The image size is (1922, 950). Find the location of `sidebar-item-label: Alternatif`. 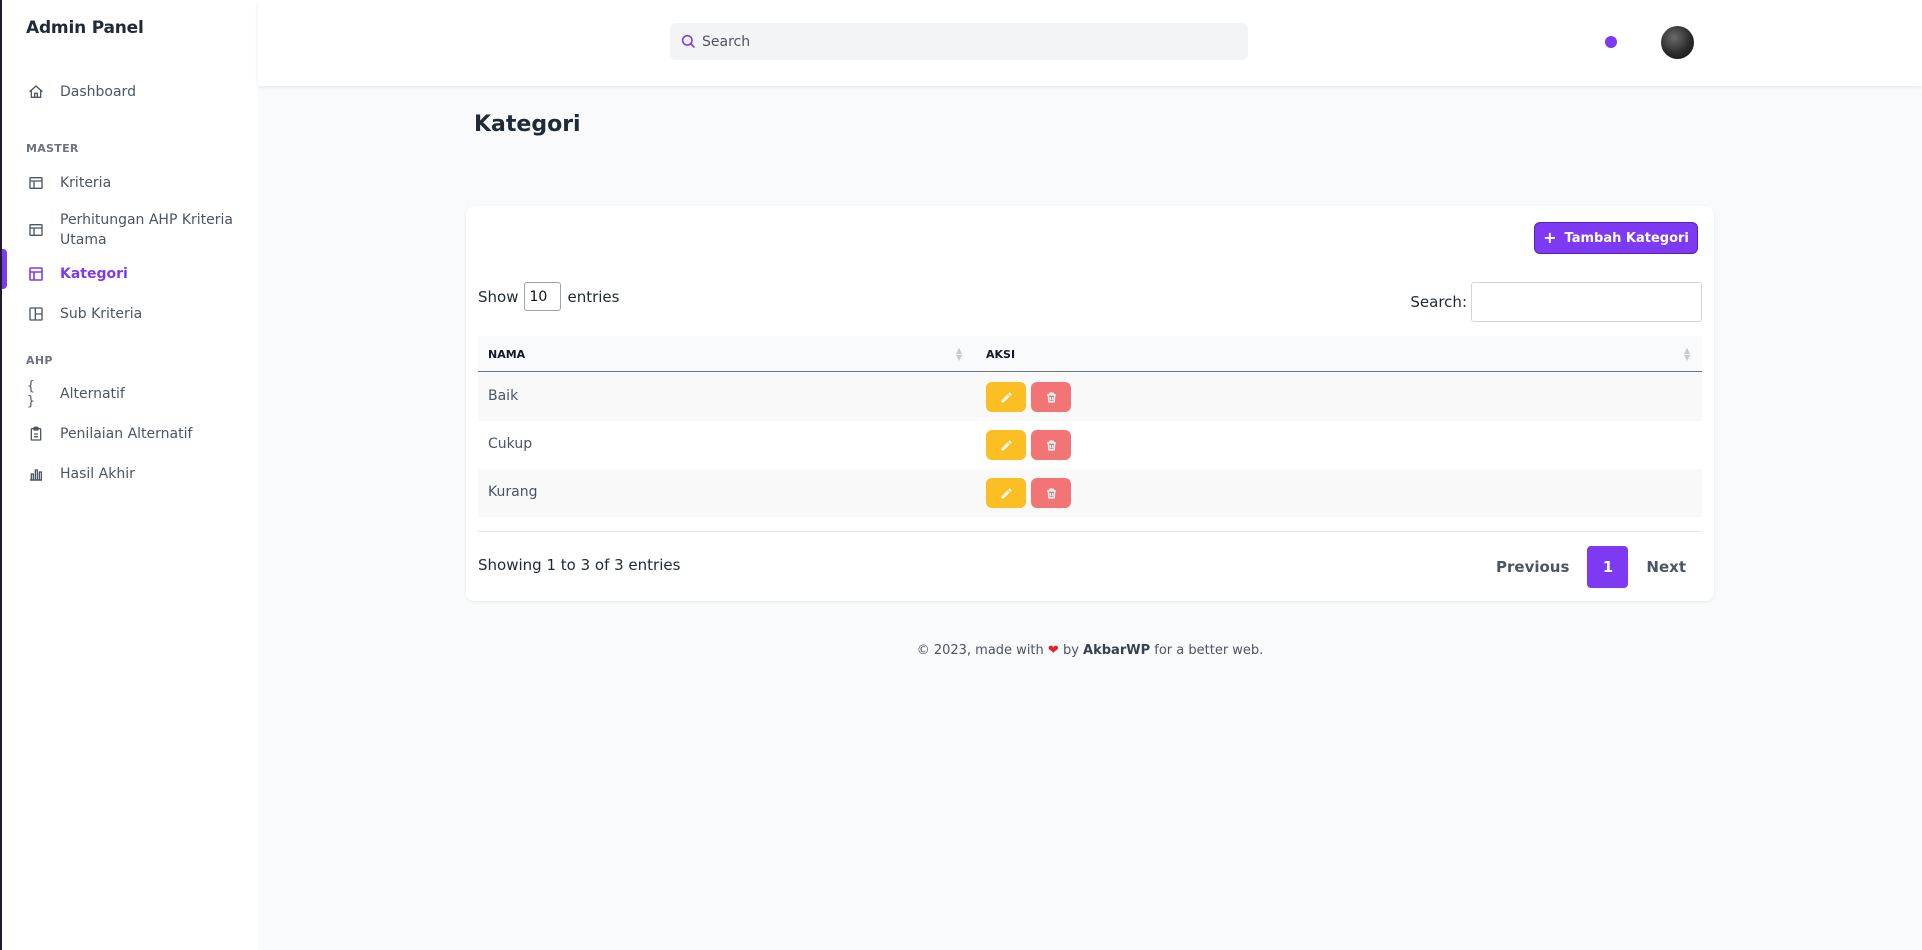

sidebar-item-label: Alternatif is located at coordinates (92, 394).